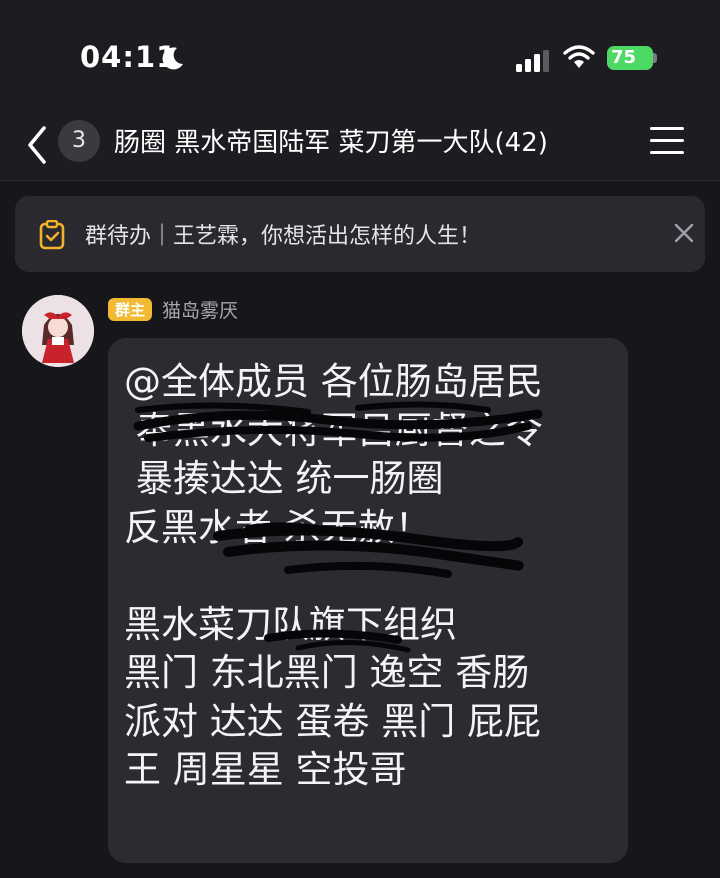 This screenshot has width=720, height=878. I want to click on menu-icon, so click(667, 141).